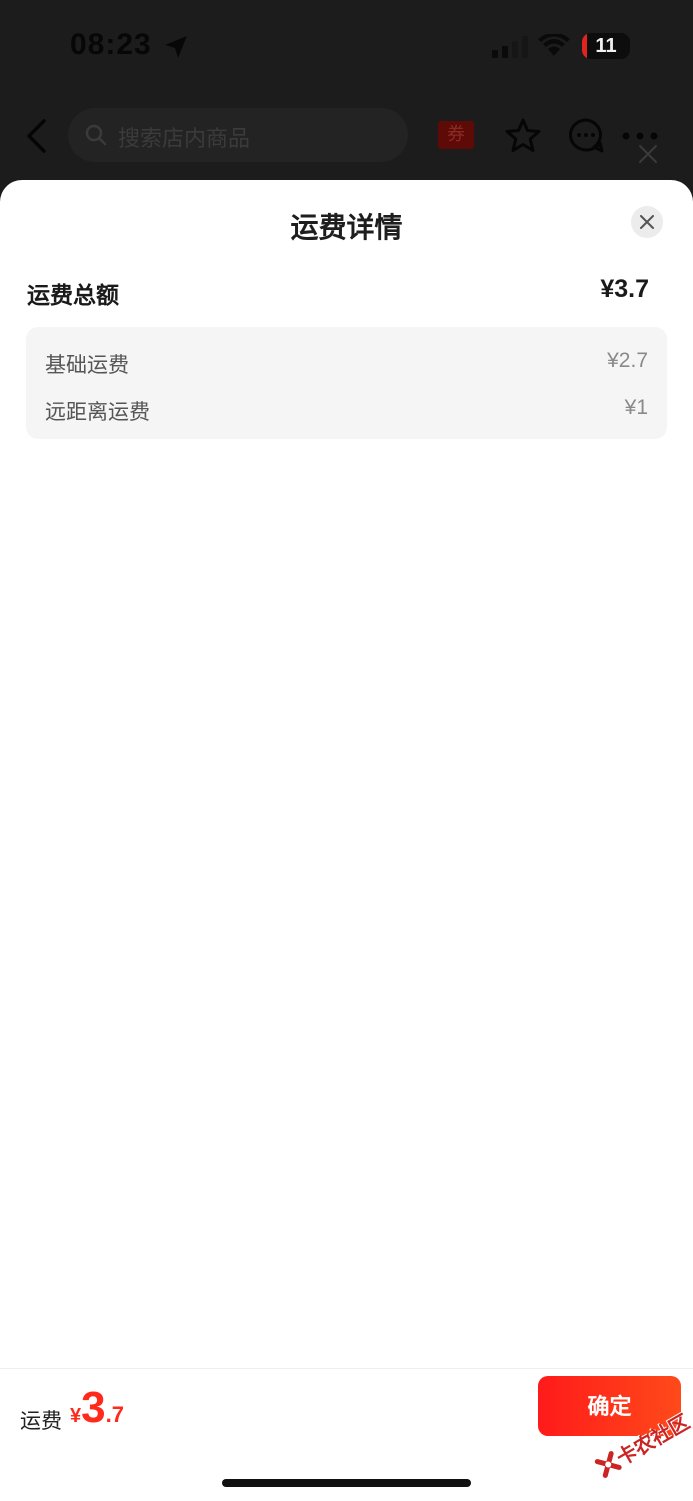  I want to click on close-button, so click(647, 222).